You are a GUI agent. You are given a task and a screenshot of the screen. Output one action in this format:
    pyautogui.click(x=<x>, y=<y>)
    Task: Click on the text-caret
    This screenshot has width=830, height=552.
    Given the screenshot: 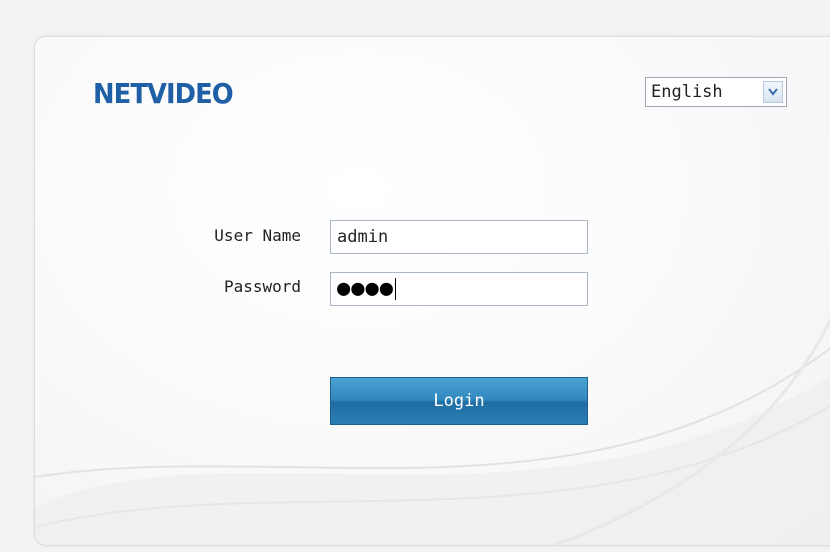 What is the action you would take?
    pyautogui.click(x=395, y=289)
    